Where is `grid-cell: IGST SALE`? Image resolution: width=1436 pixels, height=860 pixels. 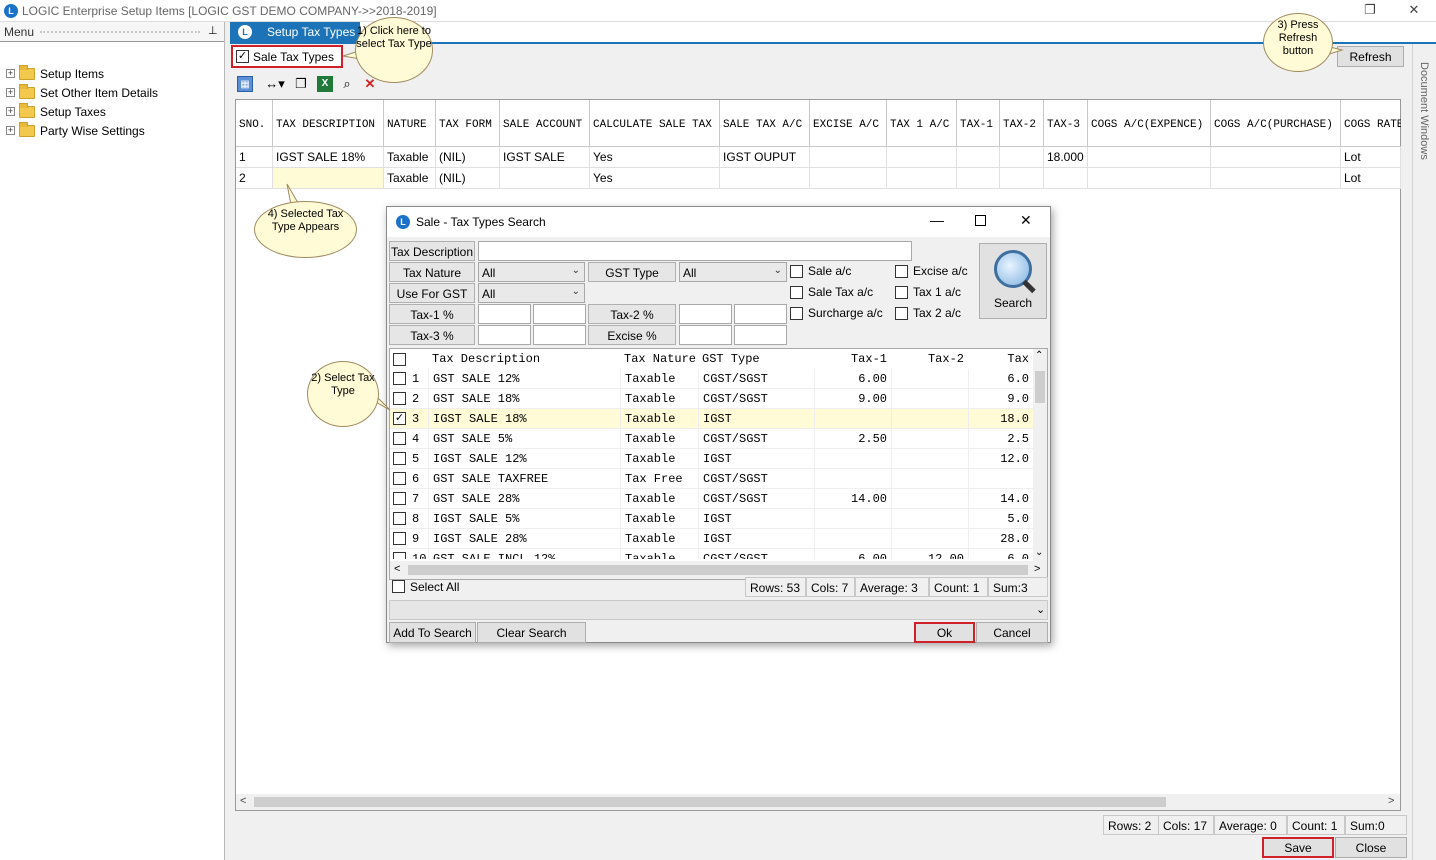
grid-cell: IGST SALE is located at coordinates (545, 157).